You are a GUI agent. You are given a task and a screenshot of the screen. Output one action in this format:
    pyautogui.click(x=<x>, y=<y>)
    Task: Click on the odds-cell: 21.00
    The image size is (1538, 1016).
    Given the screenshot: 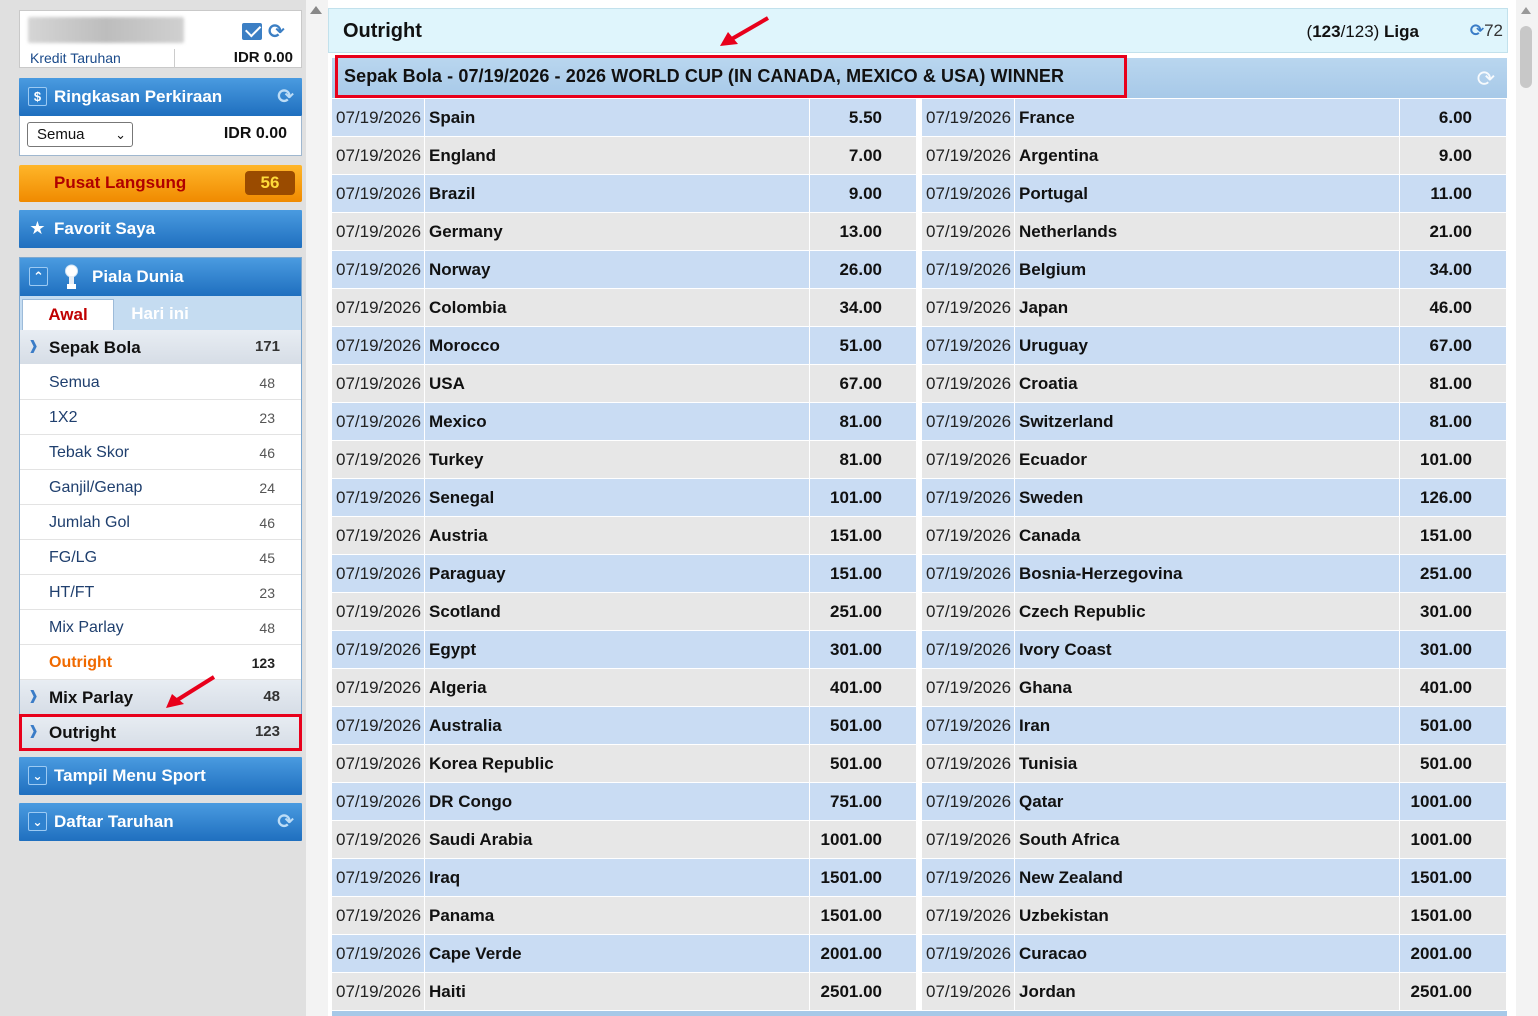 What is the action you would take?
    pyautogui.click(x=1453, y=231)
    